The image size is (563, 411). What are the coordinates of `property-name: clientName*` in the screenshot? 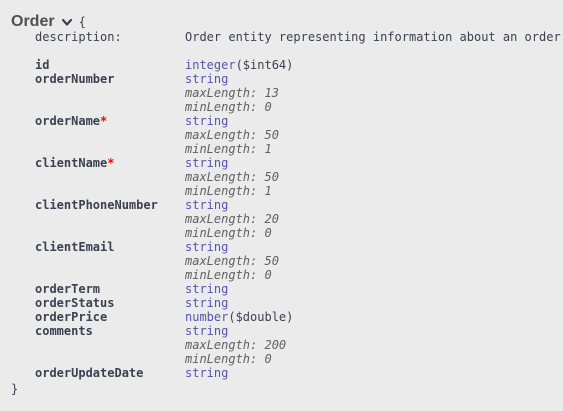 It's located at (74, 163).